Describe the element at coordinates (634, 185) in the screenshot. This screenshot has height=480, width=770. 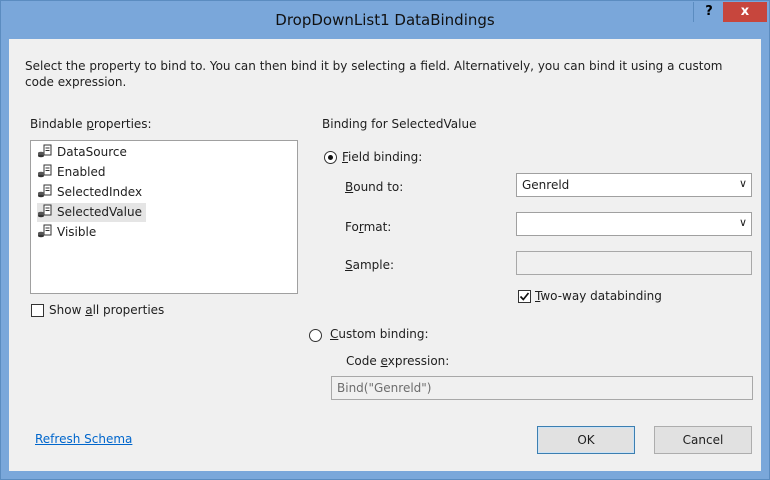
I see `bound-to-dropdown: Genreld ∨` at that location.